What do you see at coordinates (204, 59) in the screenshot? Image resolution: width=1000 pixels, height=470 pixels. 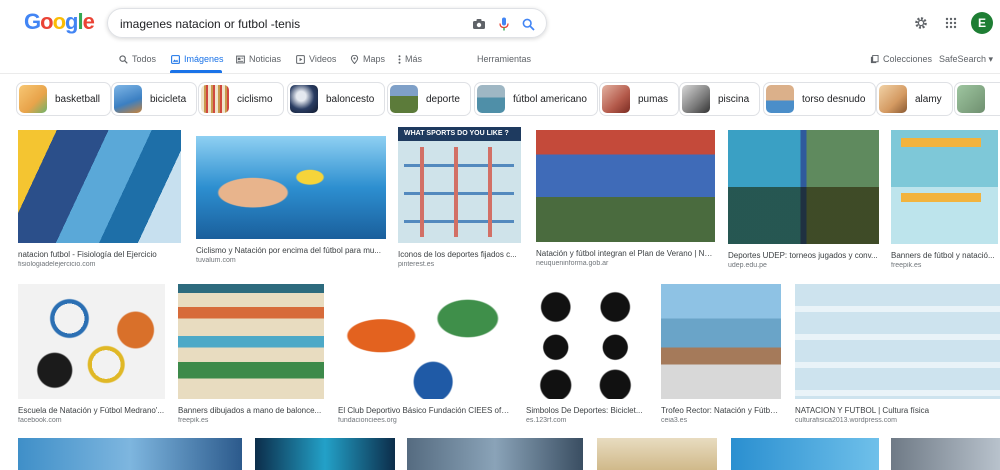 I see `tab-label: Imágenes` at bounding box center [204, 59].